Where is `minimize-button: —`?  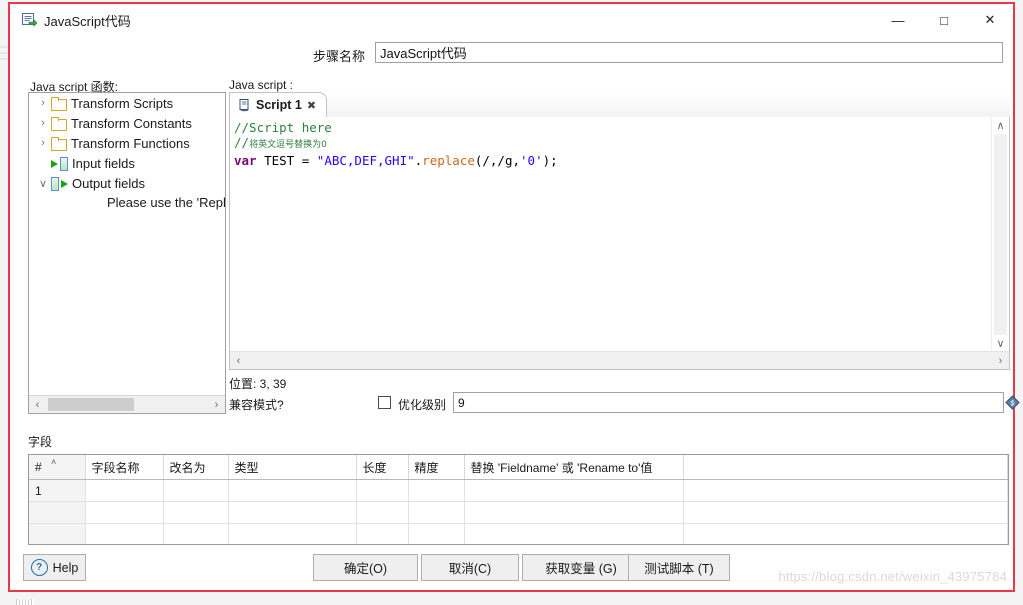
minimize-button: — is located at coordinates (898, 20).